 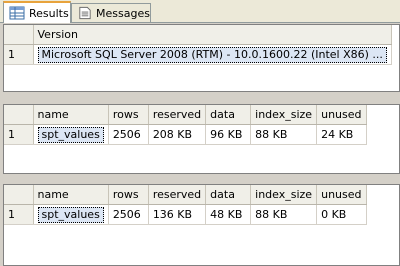 What do you see at coordinates (49, 13) in the screenshot?
I see `tab-results-label: Results` at bounding box center [49, 13].